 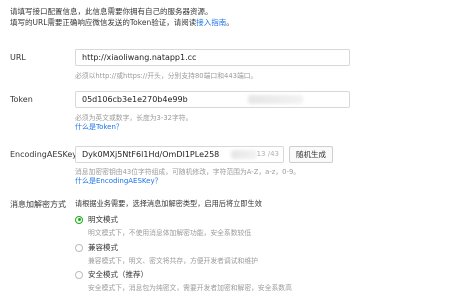 What do you see at coordinates (311, 154) in the screenshot?
I see `random-generate-button: 随机生成` at bounding box center [311, 154].